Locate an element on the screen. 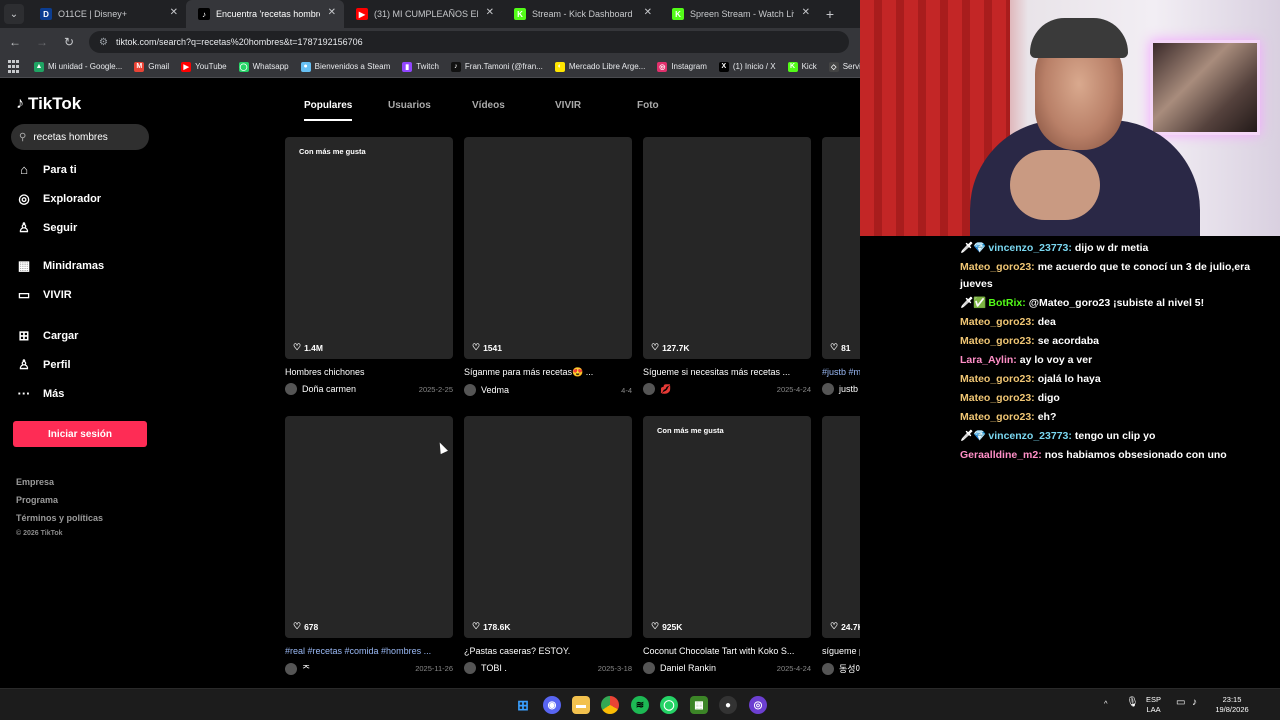  bookmark-item: ● Bienvenidos a Steam is located at coordinates (345, 66).